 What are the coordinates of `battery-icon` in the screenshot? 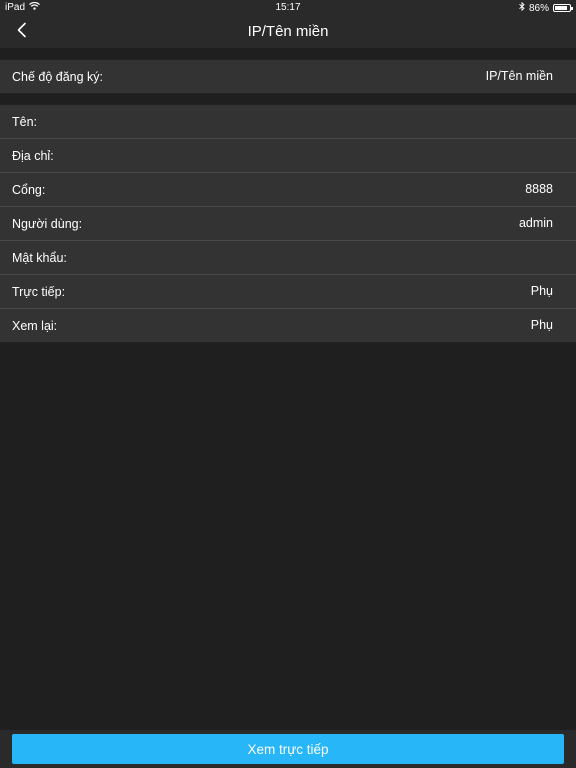 It's located at (563, 8).